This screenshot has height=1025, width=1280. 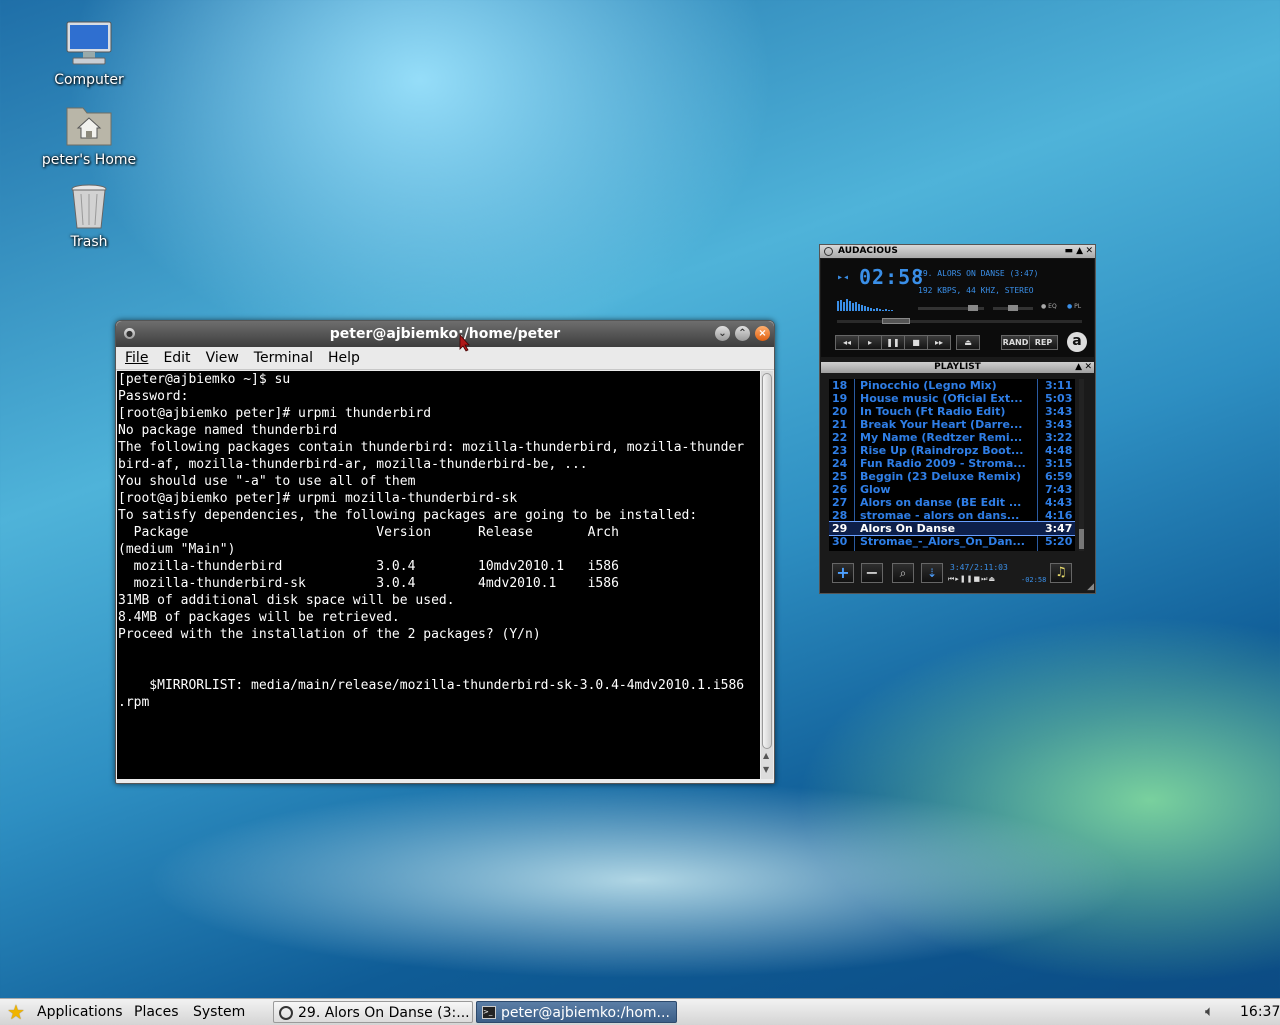 What do you see at coordinates (1015, 342) in the screenshot?
I see `shuffle-button: RAND` at bounding box center [1015, 342].